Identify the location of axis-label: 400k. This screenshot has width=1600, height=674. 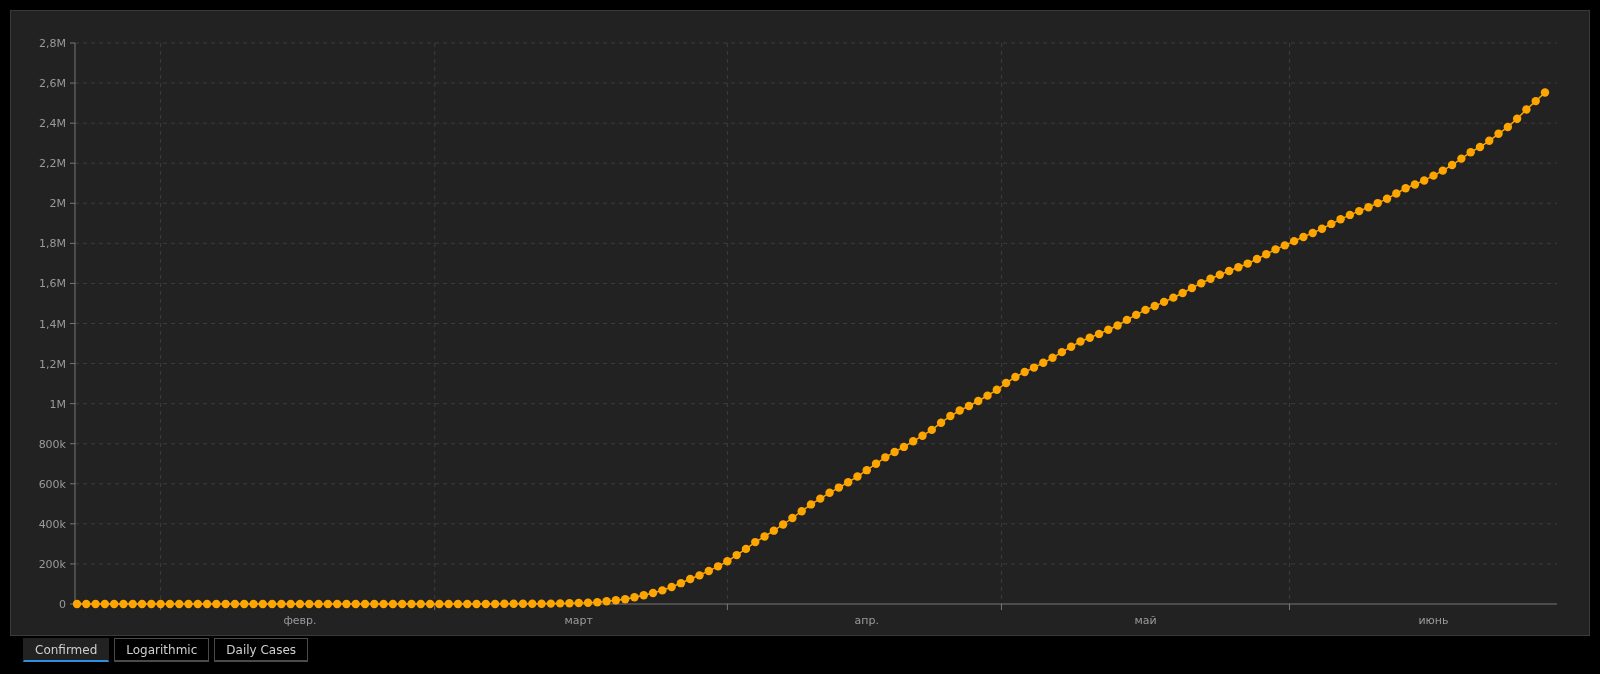
(52, 524).